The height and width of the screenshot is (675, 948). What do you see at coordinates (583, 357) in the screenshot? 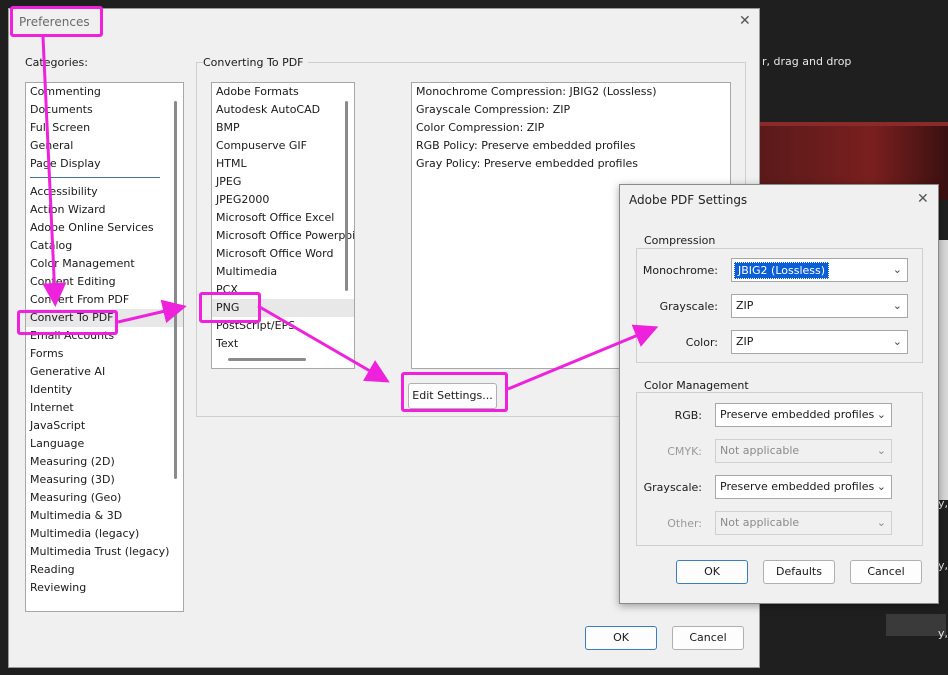
I see `arrow-to-pdf-settings` at bounding box center [583, 357].